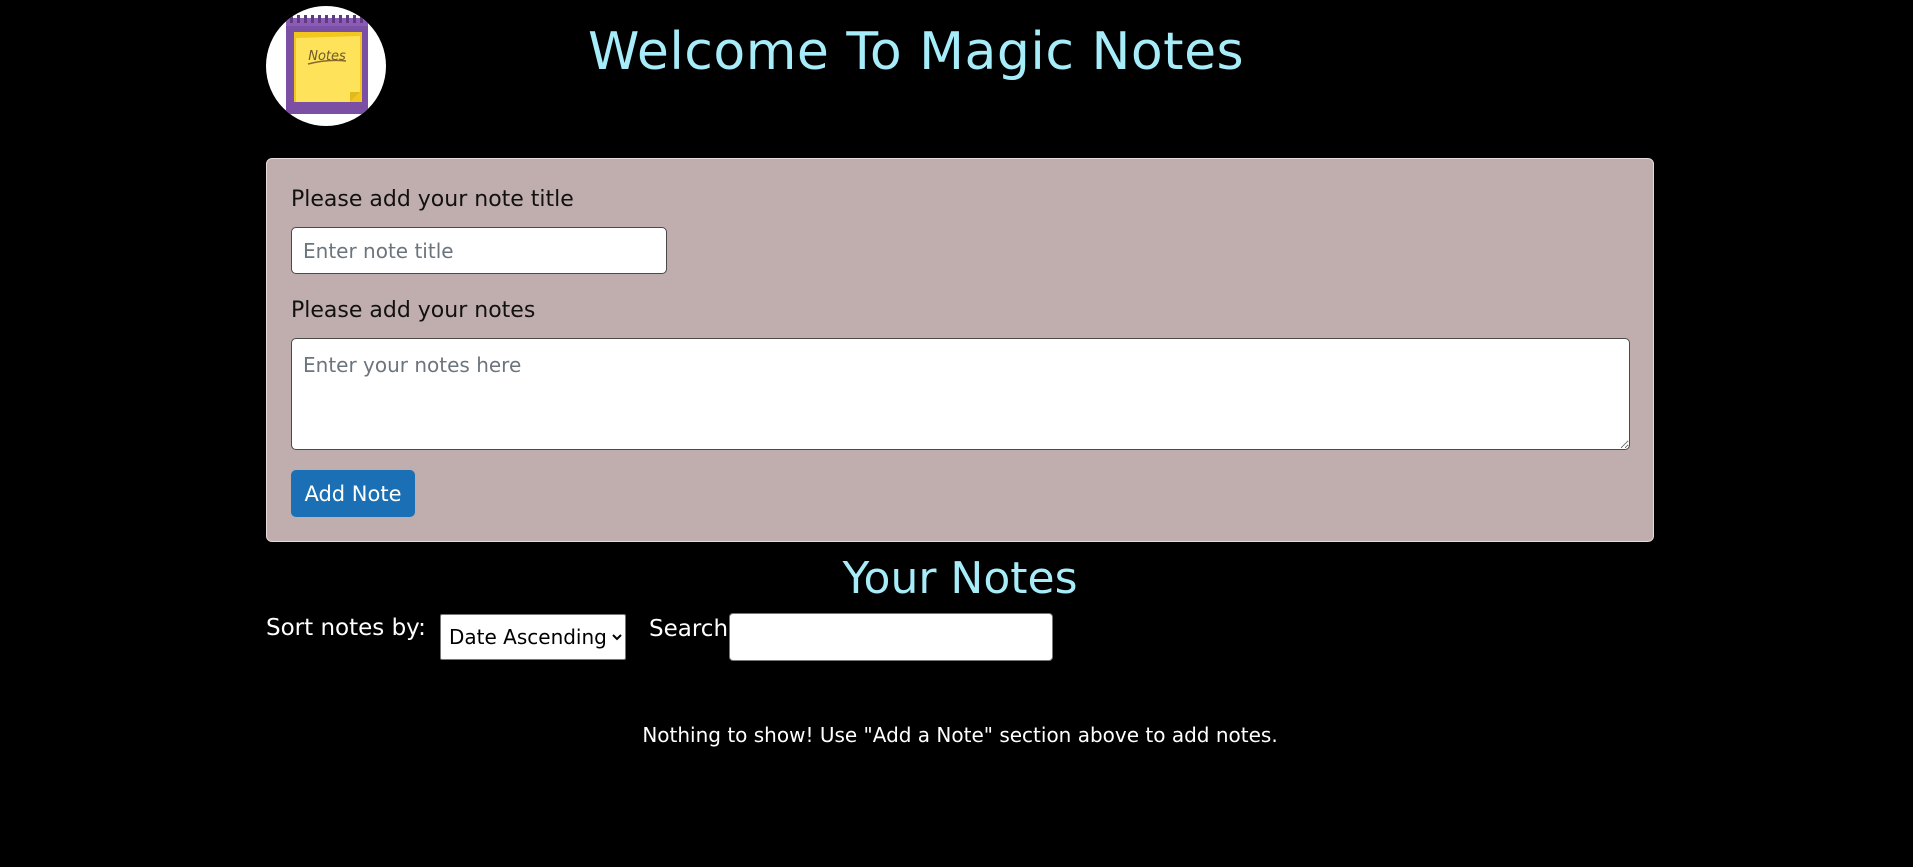 The height and width of the screenshot is (867, 1913). Describe the element at coordinates (689, 629) in the screenshot. I see `search-label: Search` at that location.